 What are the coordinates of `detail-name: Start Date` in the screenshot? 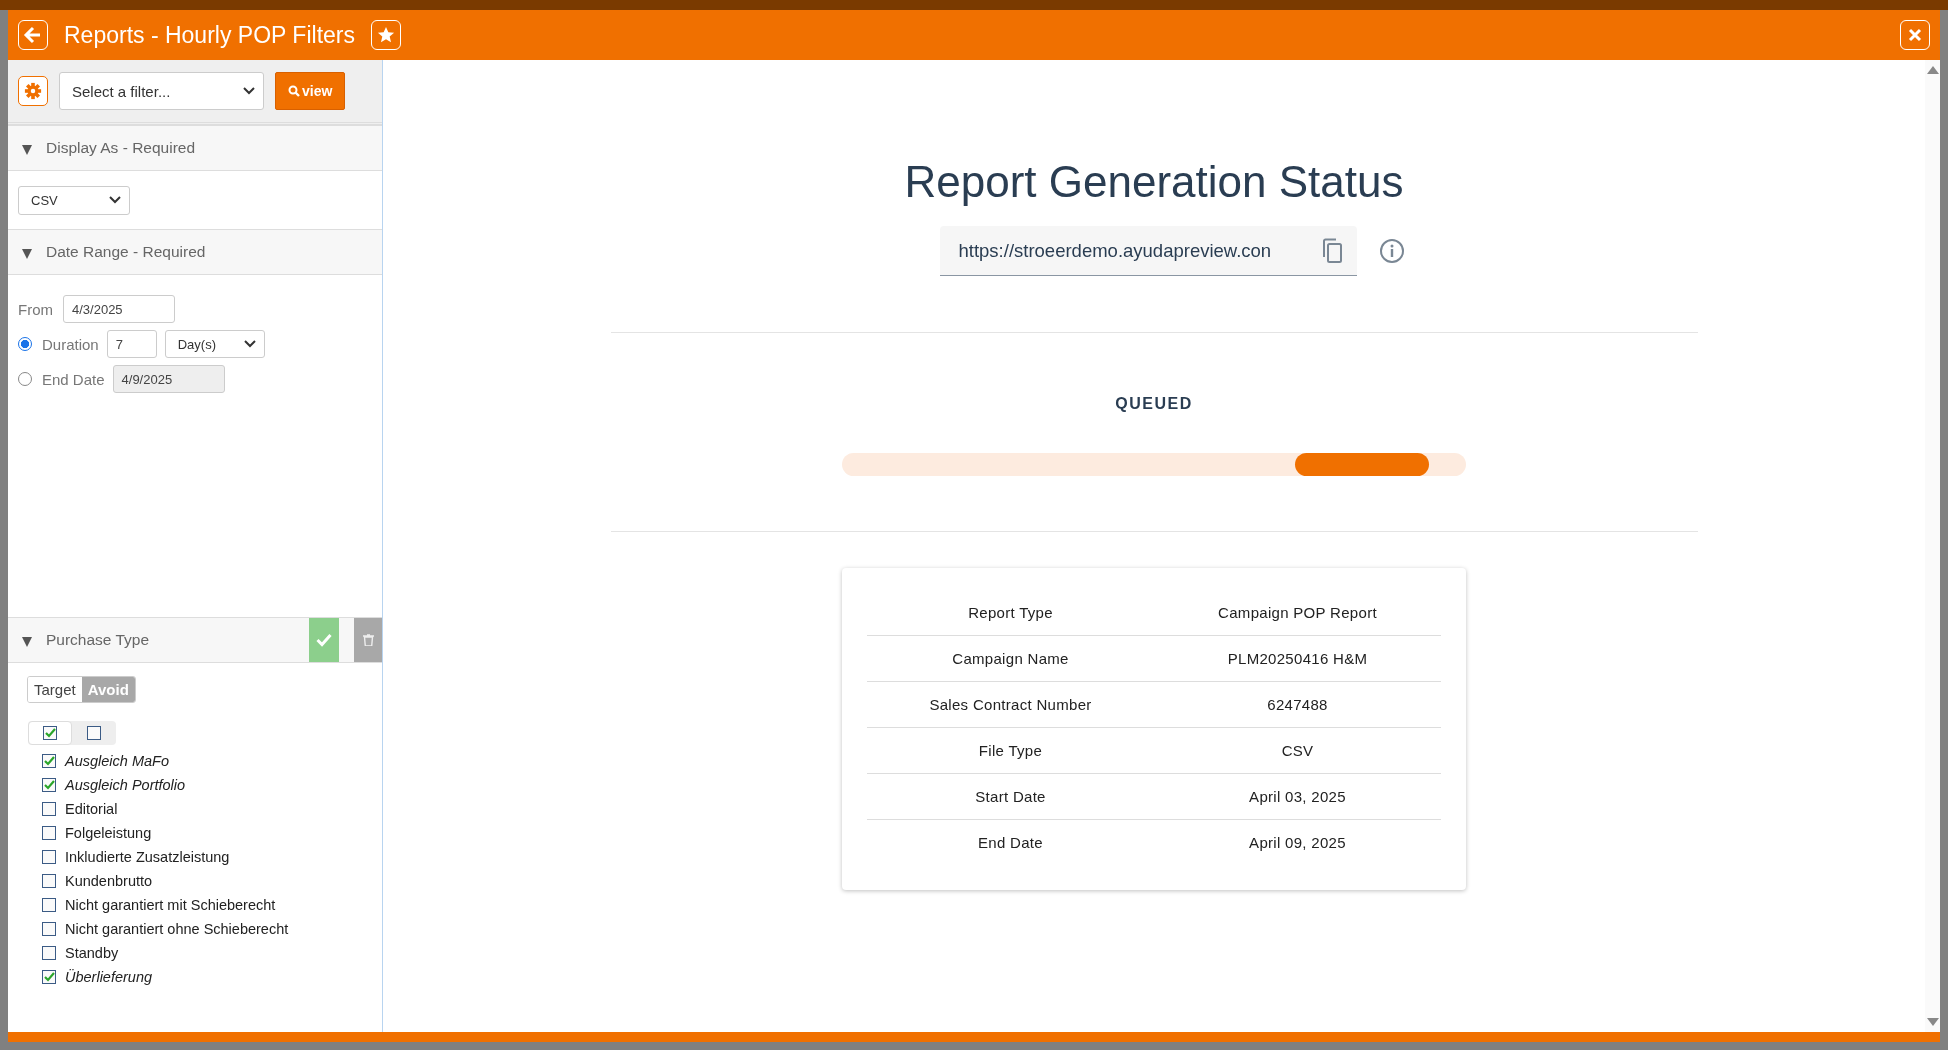 It's located at (1010, 796).